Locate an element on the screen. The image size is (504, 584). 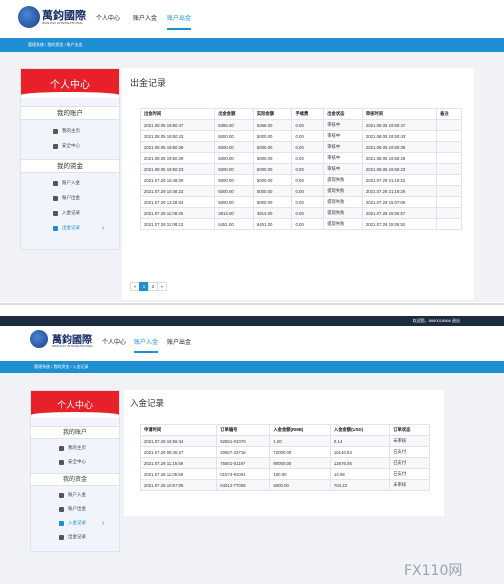
table-cell: 2021.07.29 11:08:13 is located at coordinates (177, 224).